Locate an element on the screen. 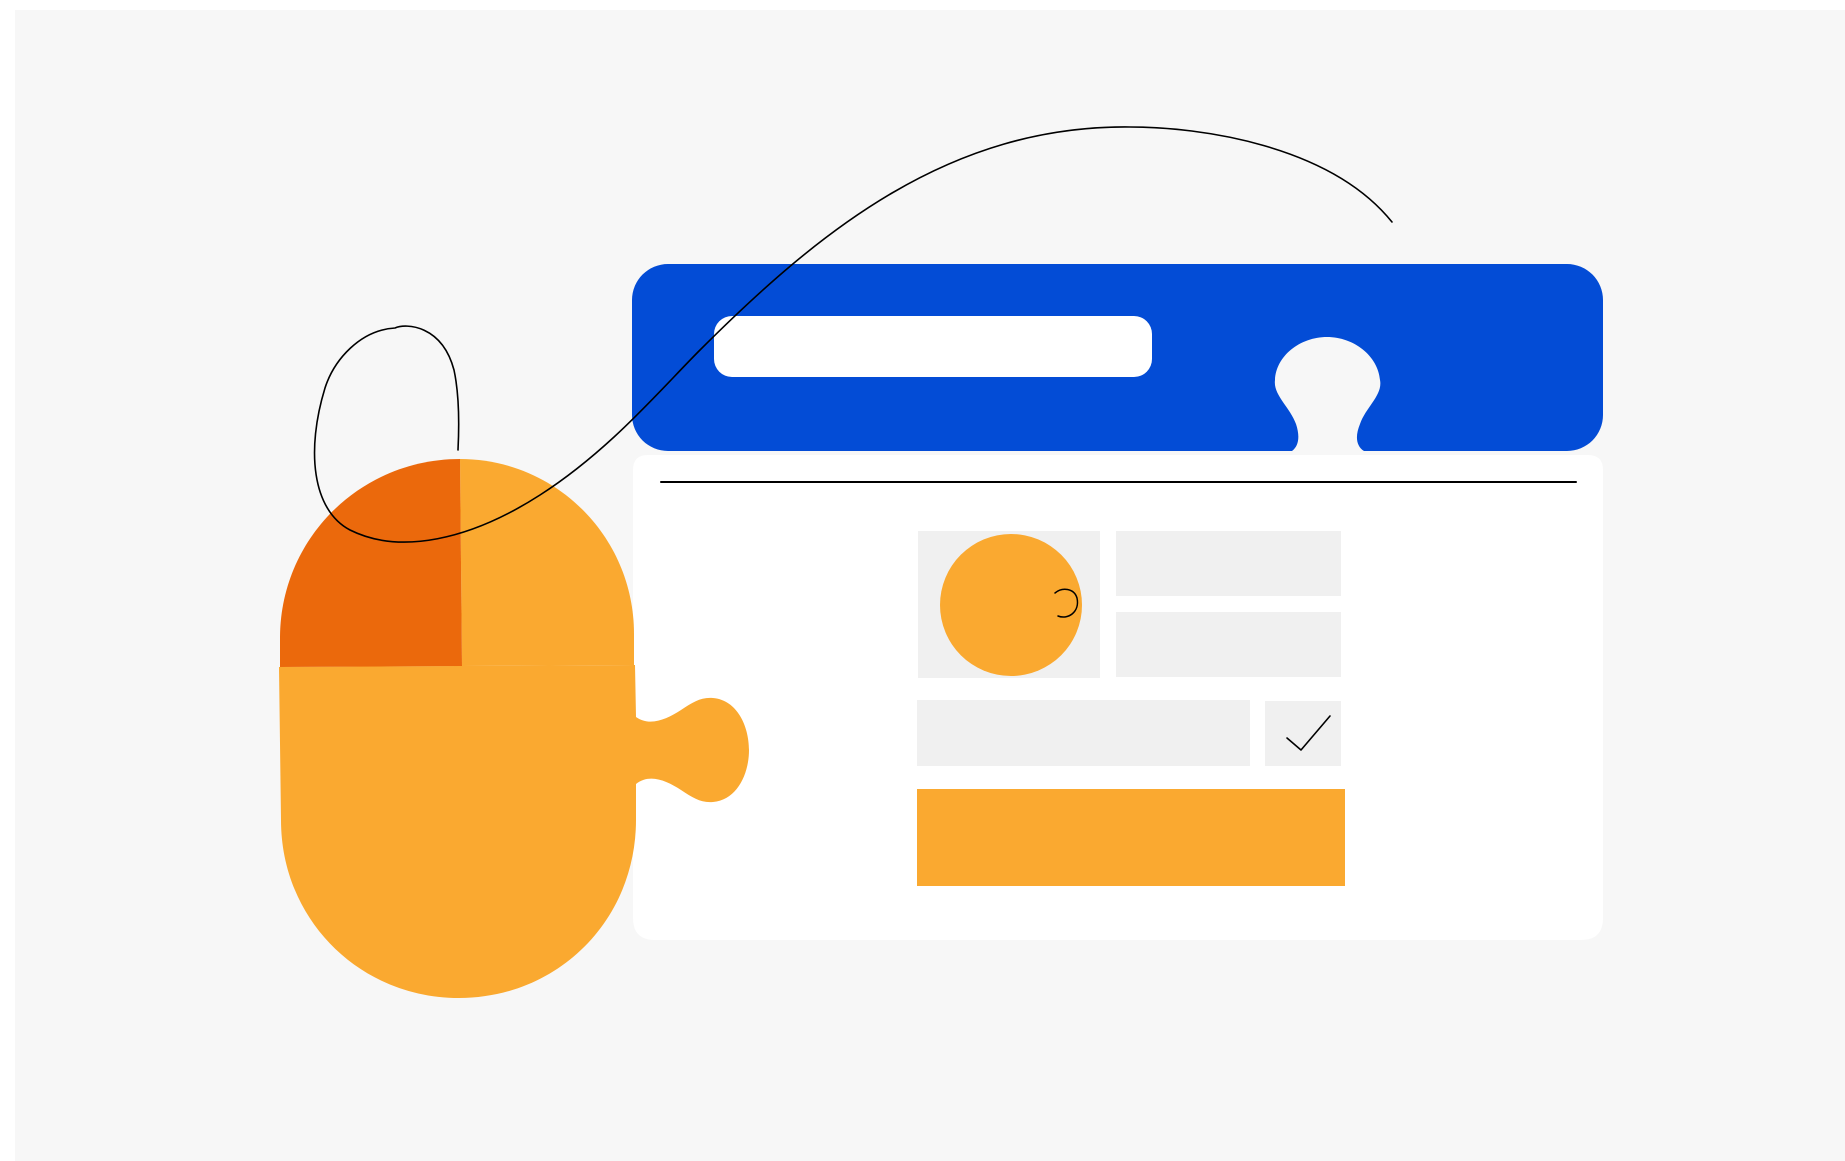  checkbox-icon is located at coordinates (1303, 733).